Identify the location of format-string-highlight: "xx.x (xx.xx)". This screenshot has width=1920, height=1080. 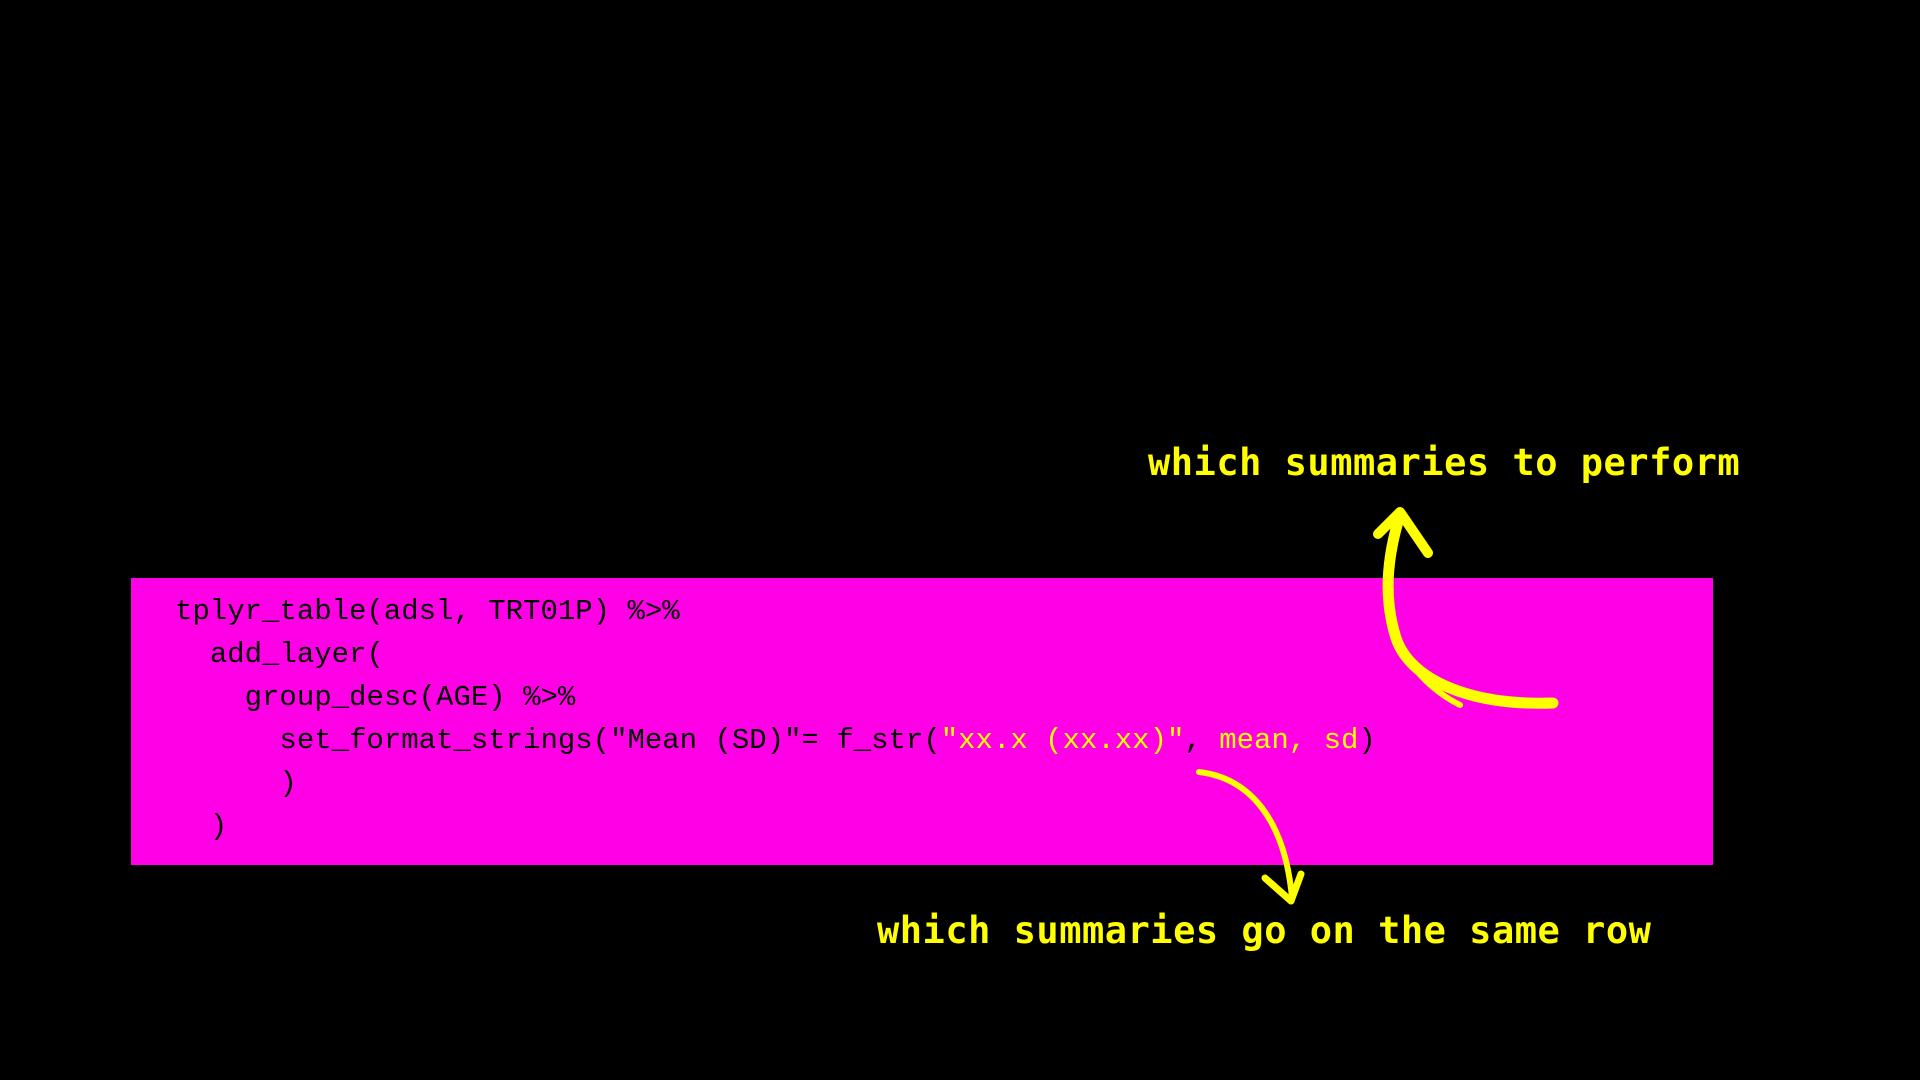
(1062, 740).